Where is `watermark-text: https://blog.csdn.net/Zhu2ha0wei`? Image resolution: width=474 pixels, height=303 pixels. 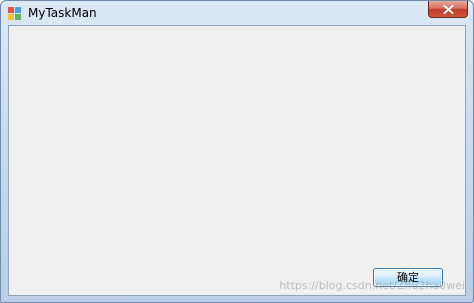 watermark-text: https://blog.csdn.net/Zhu2ha0wei is located at coordinates (372, 285).